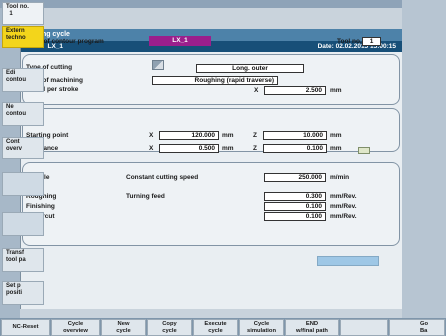  What do you see at coordinates (151, 135) in the screenshot?
I see `start-x-axis: X` at bounding box center [151, 135].